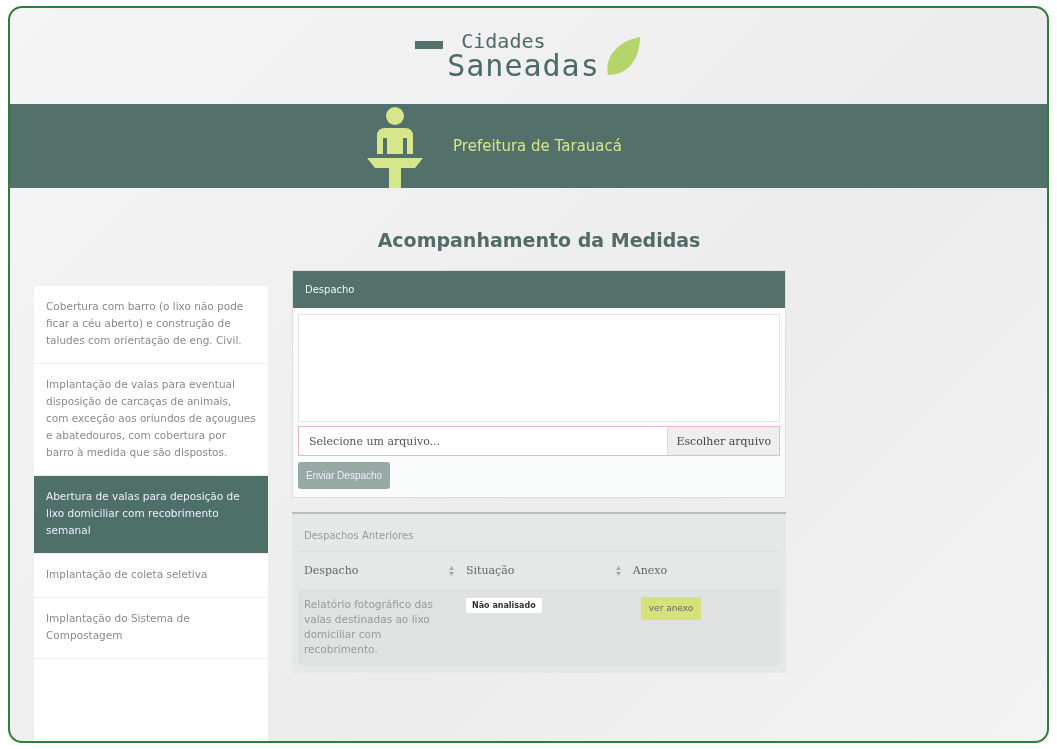  Describe the element at coordinates (523, 66) in the screenshot. I see `logo-text: Saneadas` at that location.